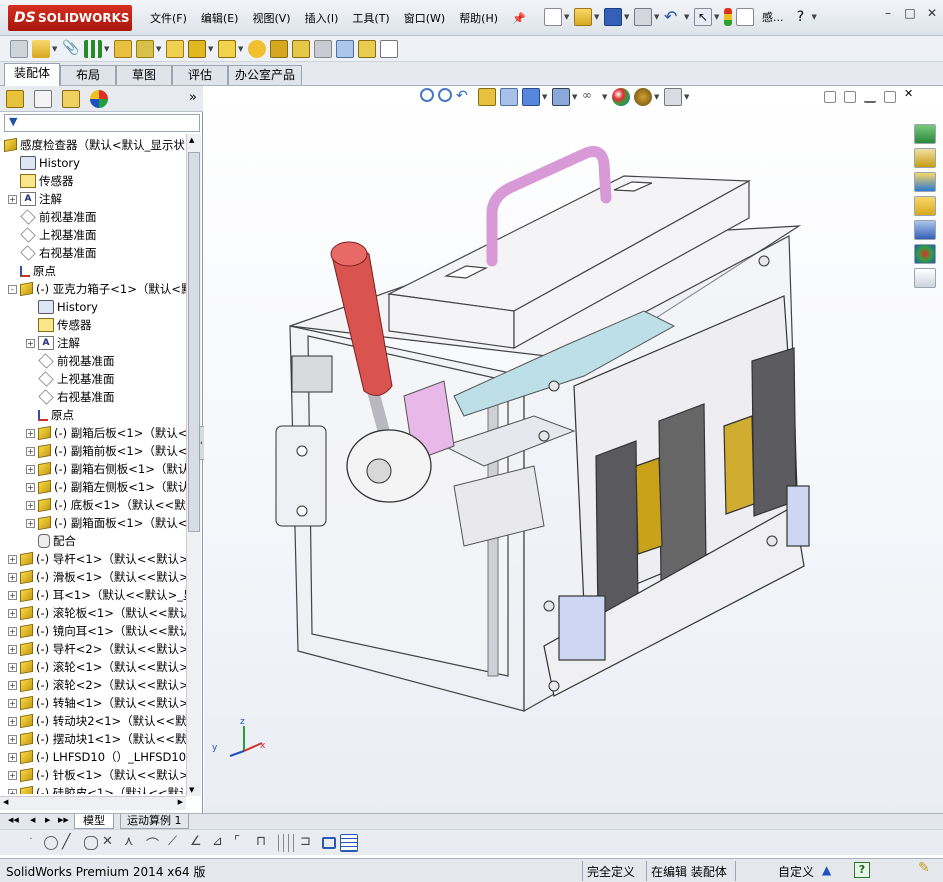  What do you see at coordinates (93, 49) in the screenshot?
I see `linear-pattern-icon` at bounding box center [93, 49].